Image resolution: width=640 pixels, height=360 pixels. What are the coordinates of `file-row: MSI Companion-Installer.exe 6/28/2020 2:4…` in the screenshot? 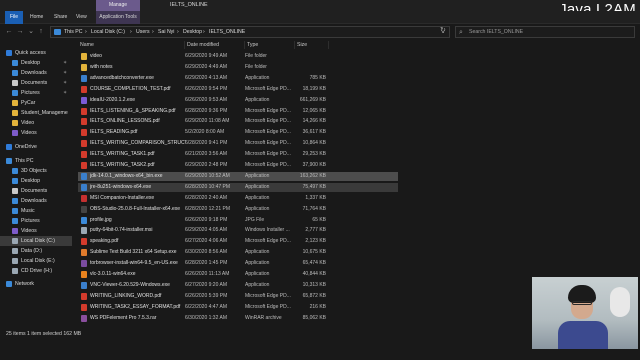 It's located at (238, 198).